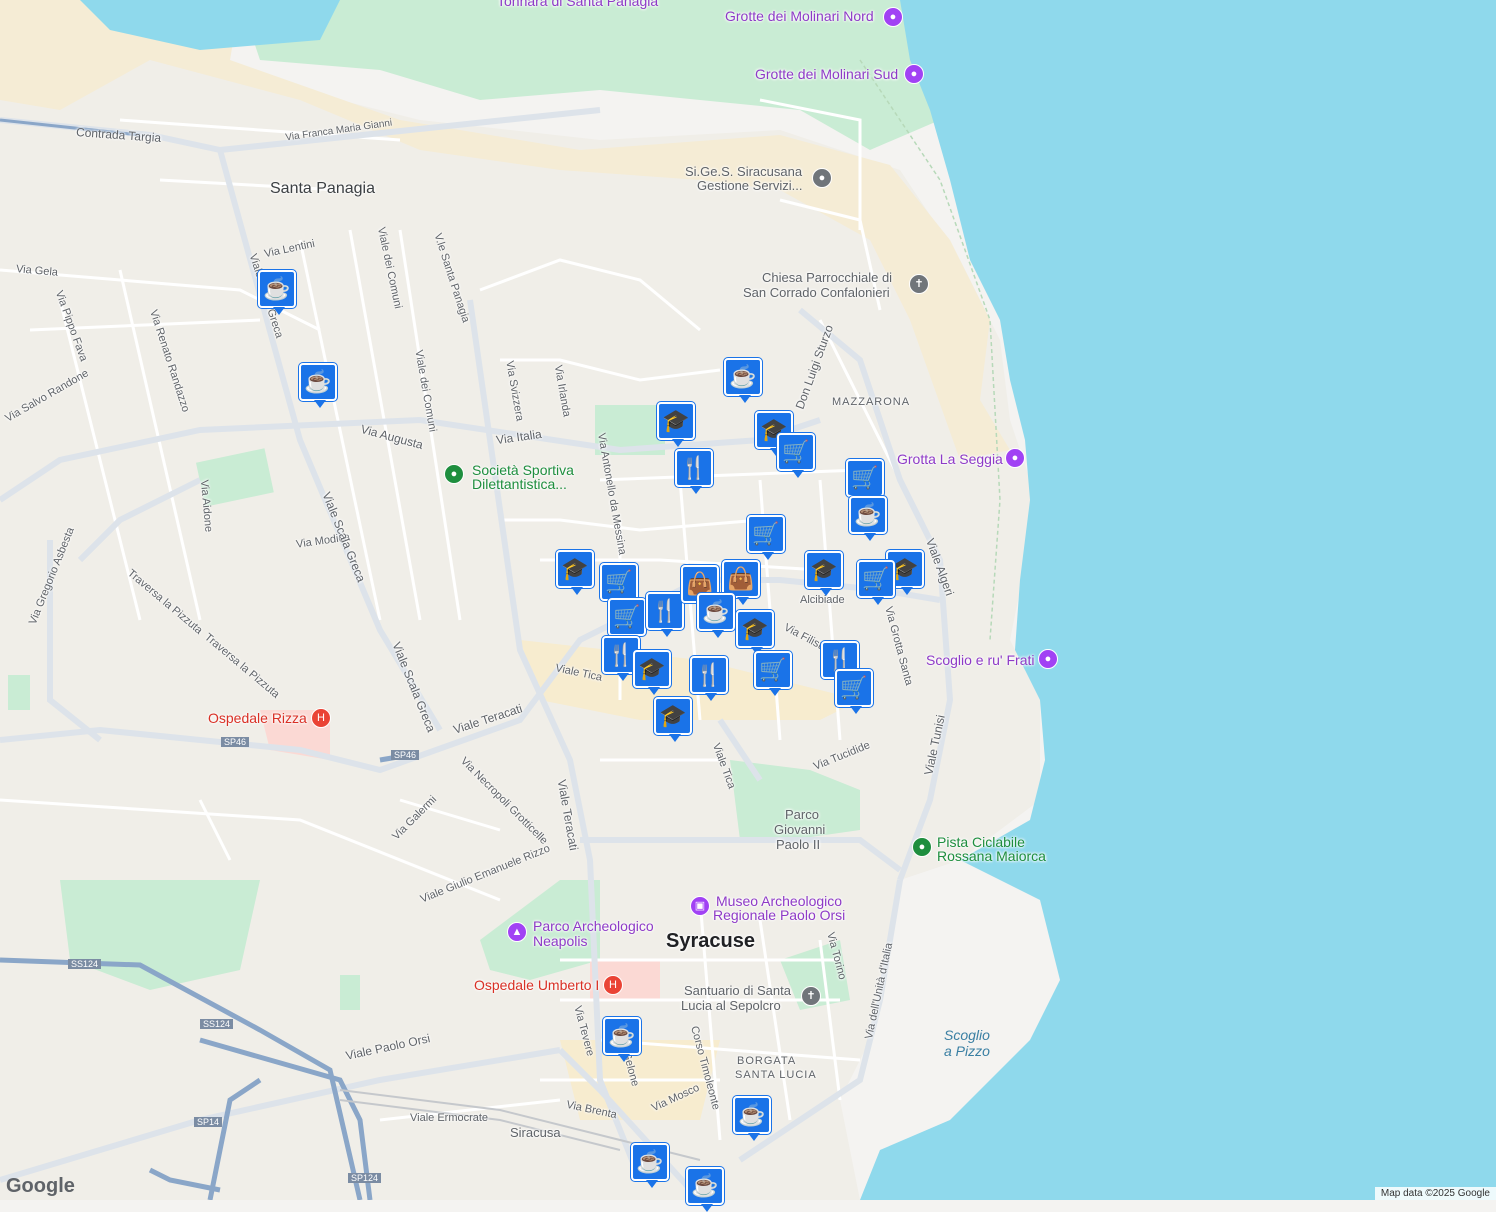 The width and height of the screenshot is (1496, 1212). Describe the element at coordinates (950, 459) in the screenshot. I see `poi-label: Grotta La Seggia` at that location.